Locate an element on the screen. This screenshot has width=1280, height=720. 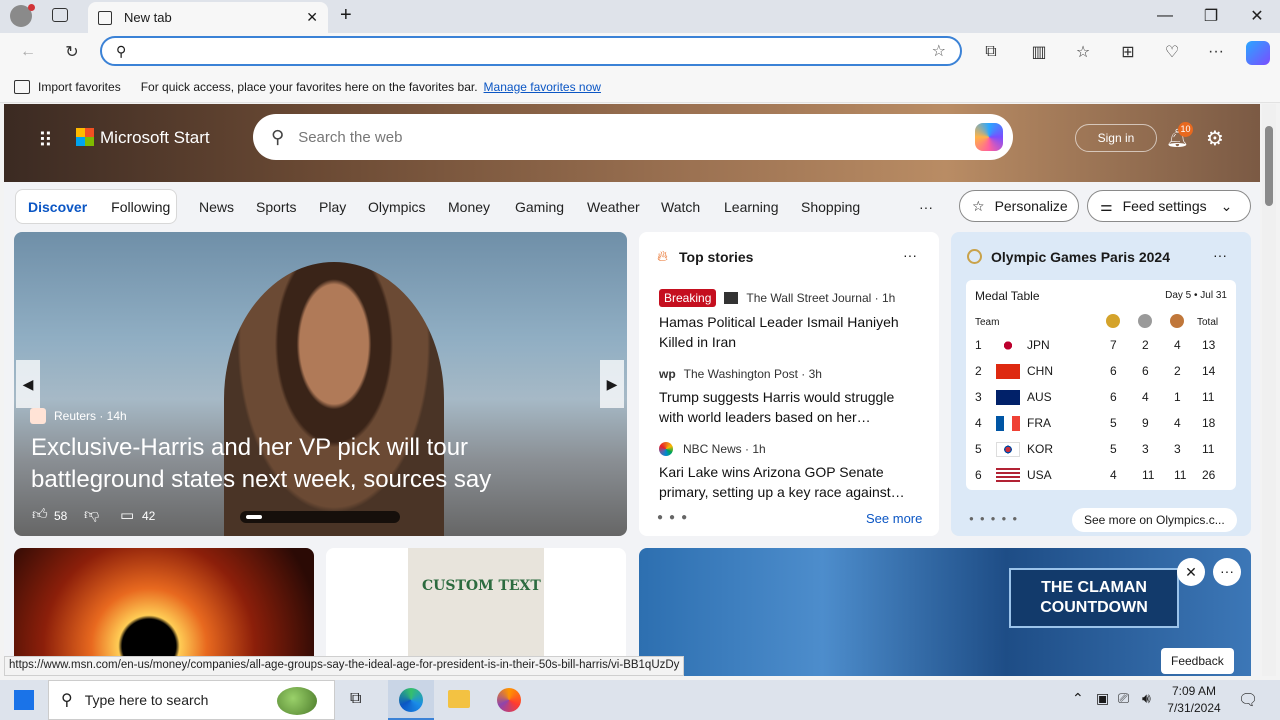
silver: 2 is located at coordinates (1145, 345).